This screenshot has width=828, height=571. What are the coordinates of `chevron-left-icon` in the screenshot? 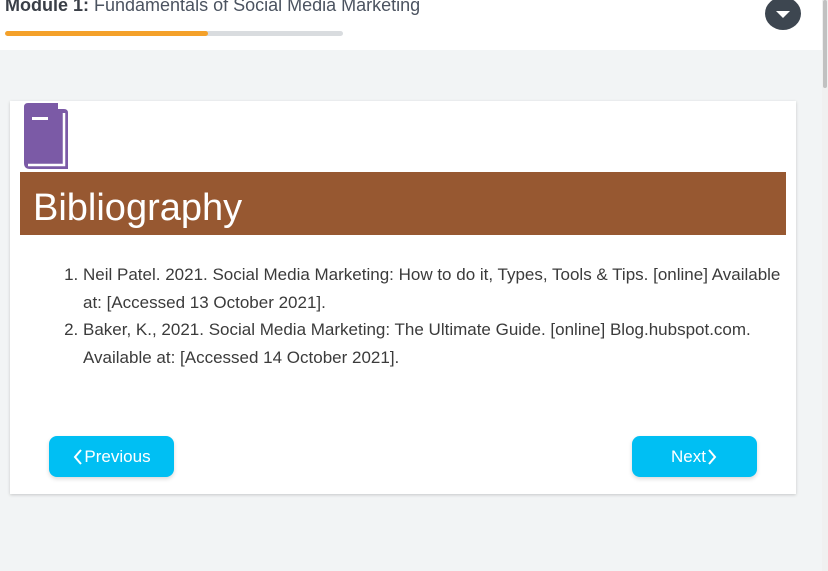 It's located at (78, 456).